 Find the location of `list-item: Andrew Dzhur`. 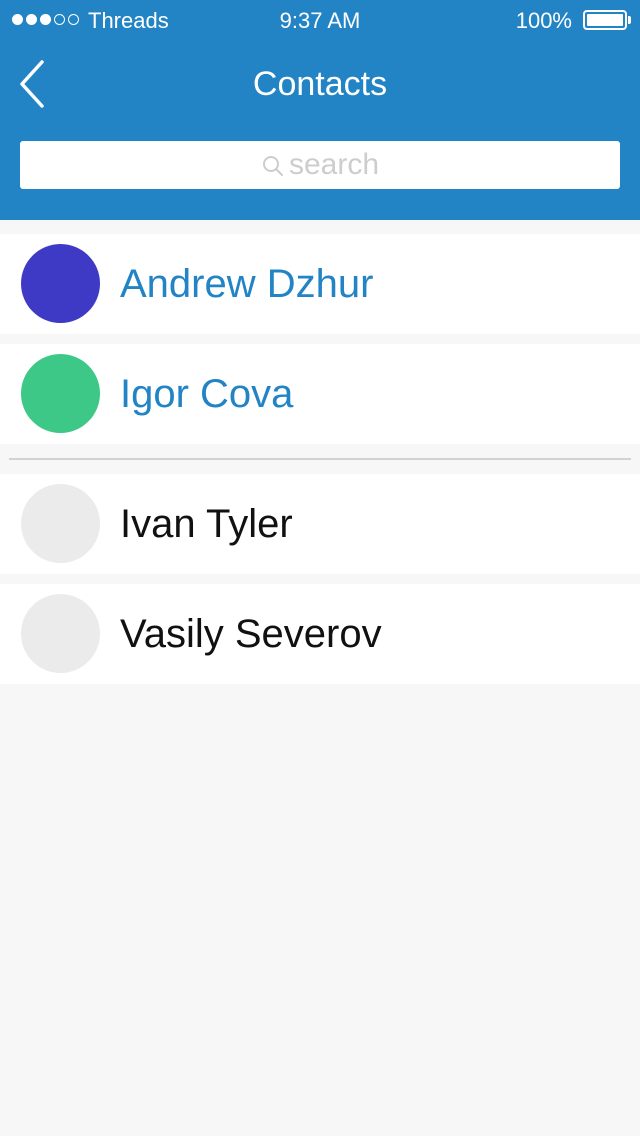

list-item: Andrew Dzhur is located at coordinates (320, 284).